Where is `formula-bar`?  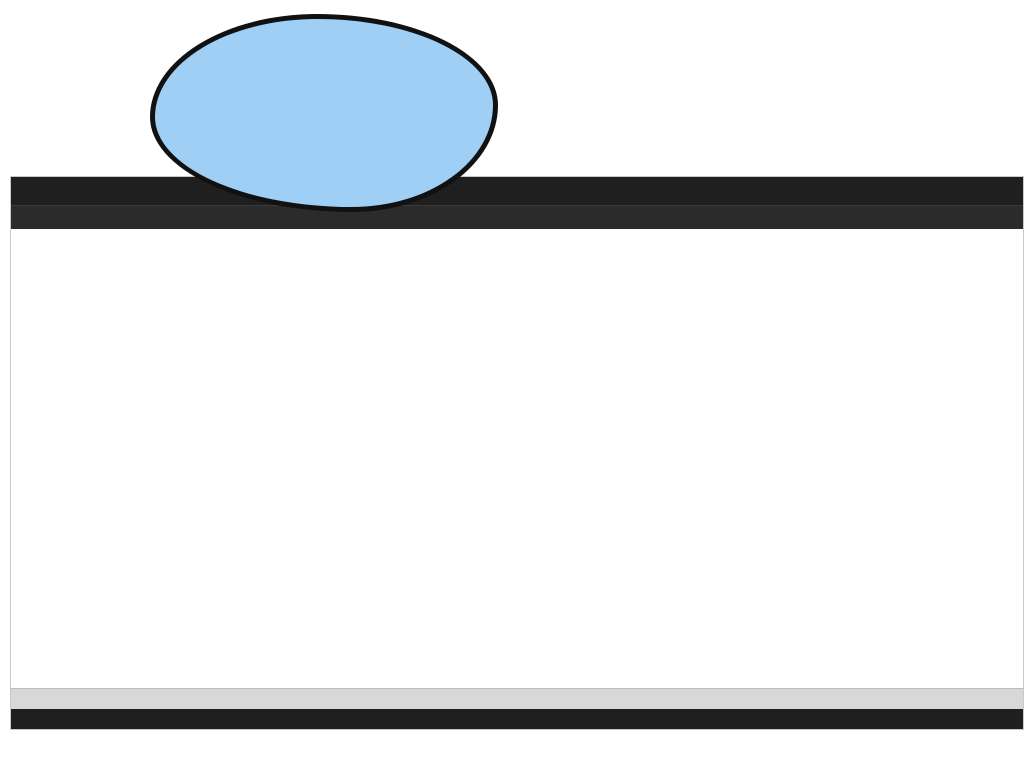 formula-bar is located at coordinates (517, 217).